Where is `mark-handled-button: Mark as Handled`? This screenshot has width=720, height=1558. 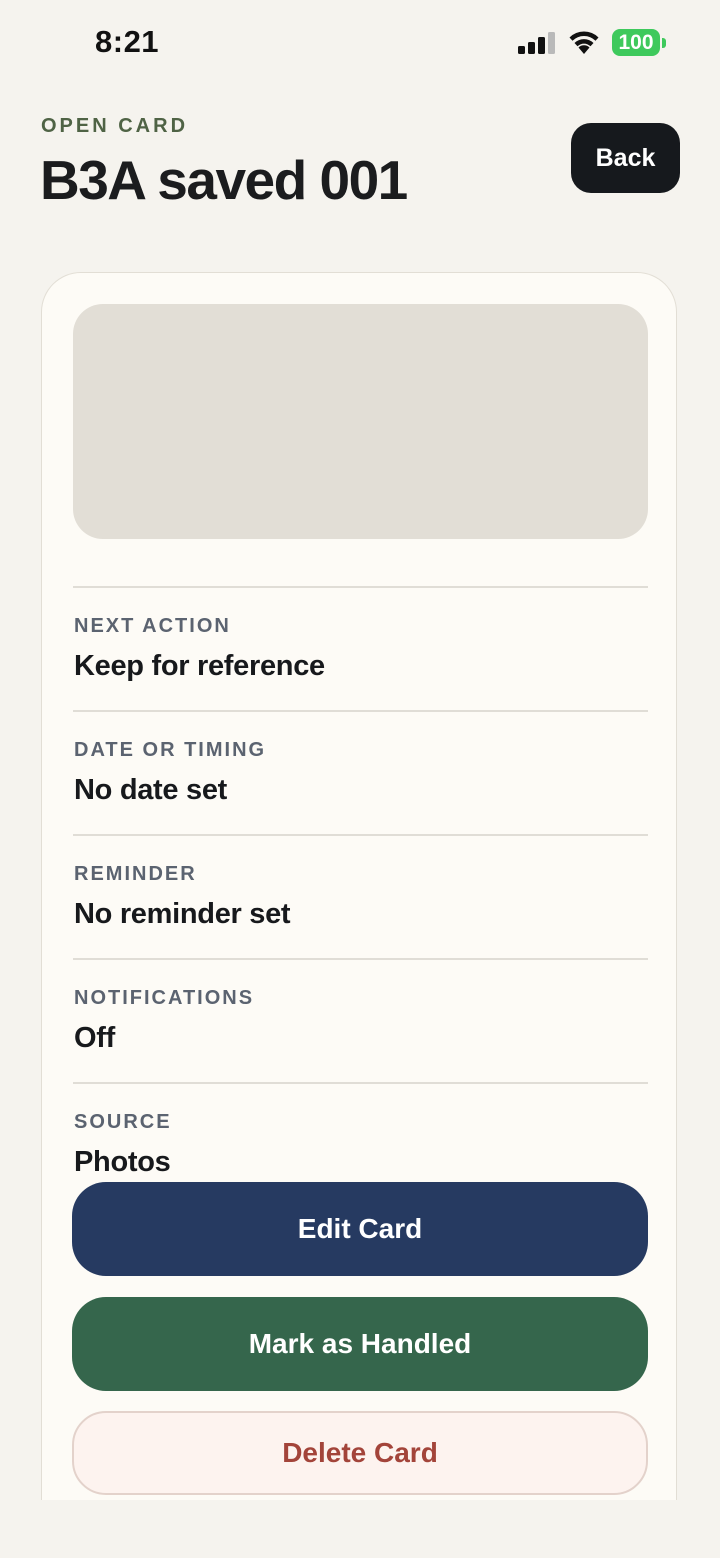
mark-handled-button: Mark as Handled is located at coordinates (360, 1344).